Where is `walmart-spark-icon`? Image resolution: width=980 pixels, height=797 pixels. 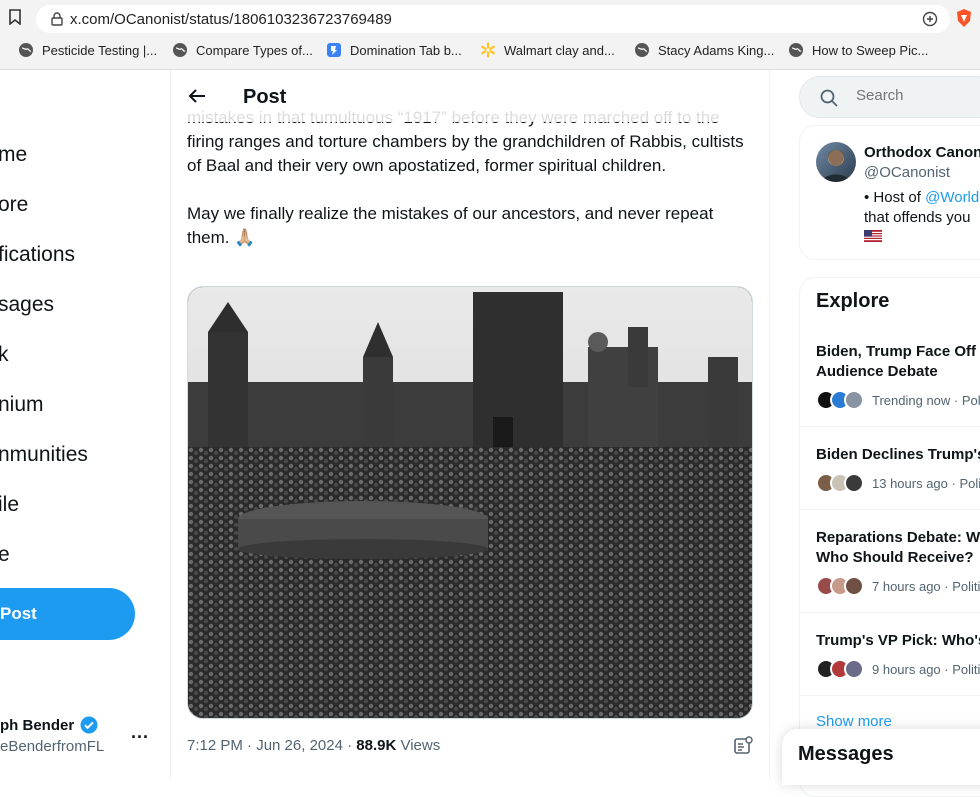
walmart-spark-icon is located at coordinates (488, 50).